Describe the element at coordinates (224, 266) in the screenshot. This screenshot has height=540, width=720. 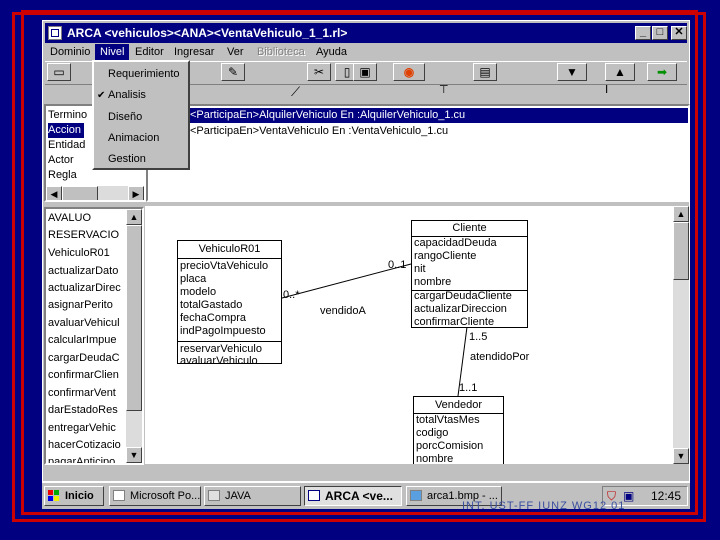
I see `attribute: precioVtaVehiculo` at that location.